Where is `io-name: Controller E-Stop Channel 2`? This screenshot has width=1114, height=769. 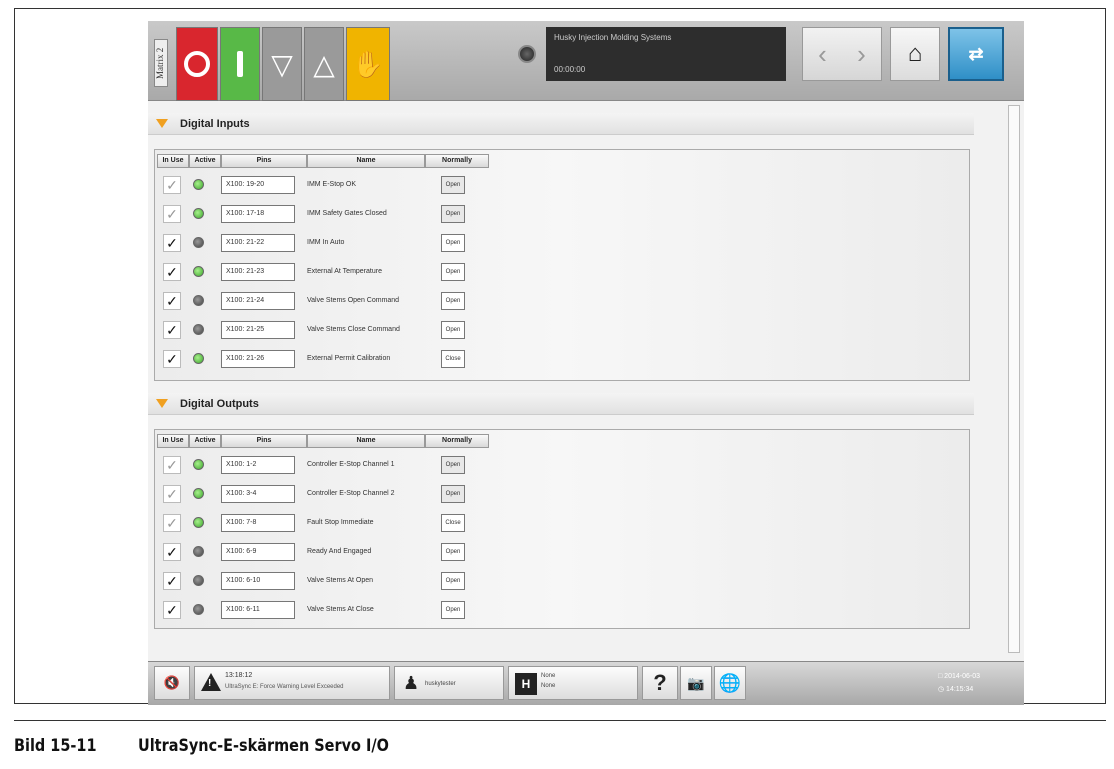 io-name: Controller E-Stop Channel 2 is located at coordinates (351, 493).